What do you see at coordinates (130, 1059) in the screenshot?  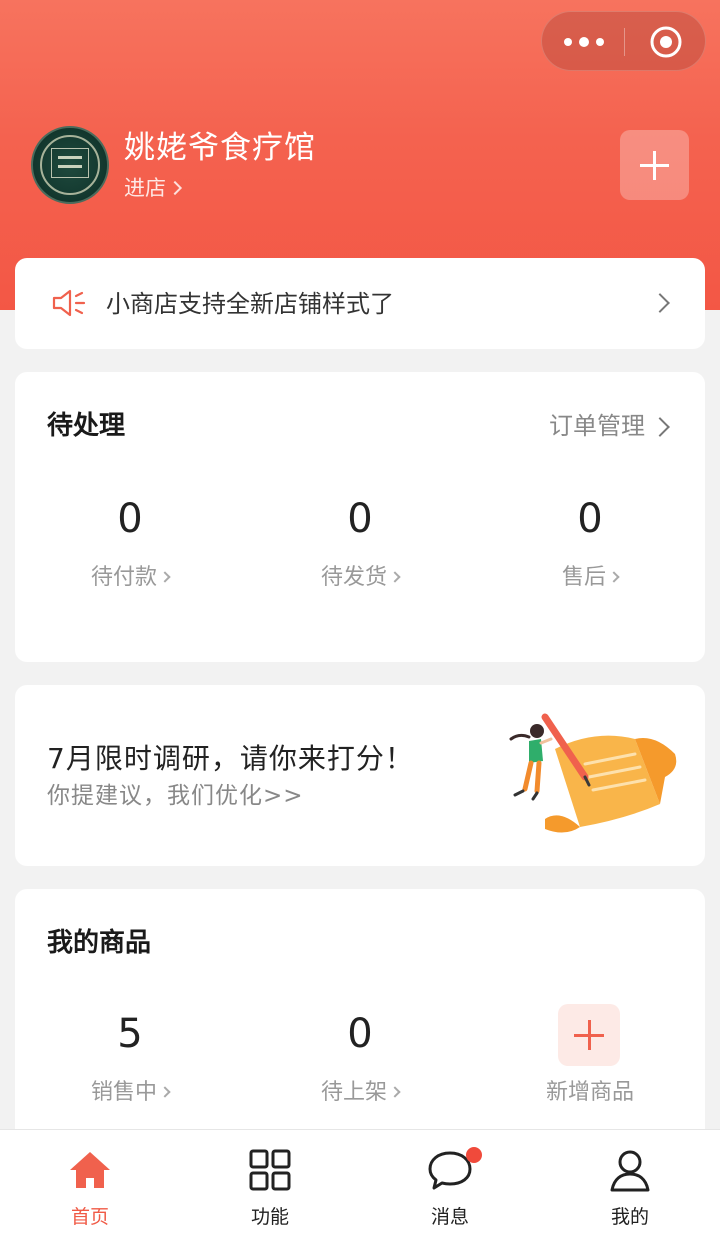 I see `stat-on-sale: 5 销售中` at bounding box center [130, 1059].